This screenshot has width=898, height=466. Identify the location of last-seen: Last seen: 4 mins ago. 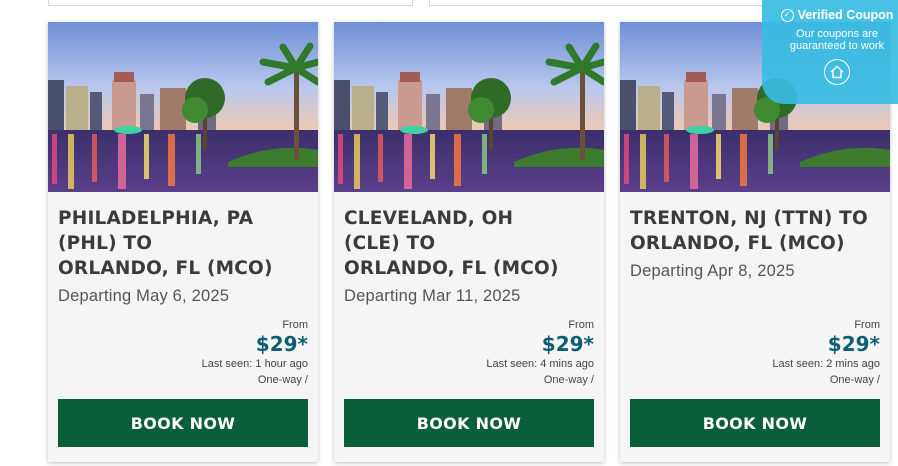
(540, 364).